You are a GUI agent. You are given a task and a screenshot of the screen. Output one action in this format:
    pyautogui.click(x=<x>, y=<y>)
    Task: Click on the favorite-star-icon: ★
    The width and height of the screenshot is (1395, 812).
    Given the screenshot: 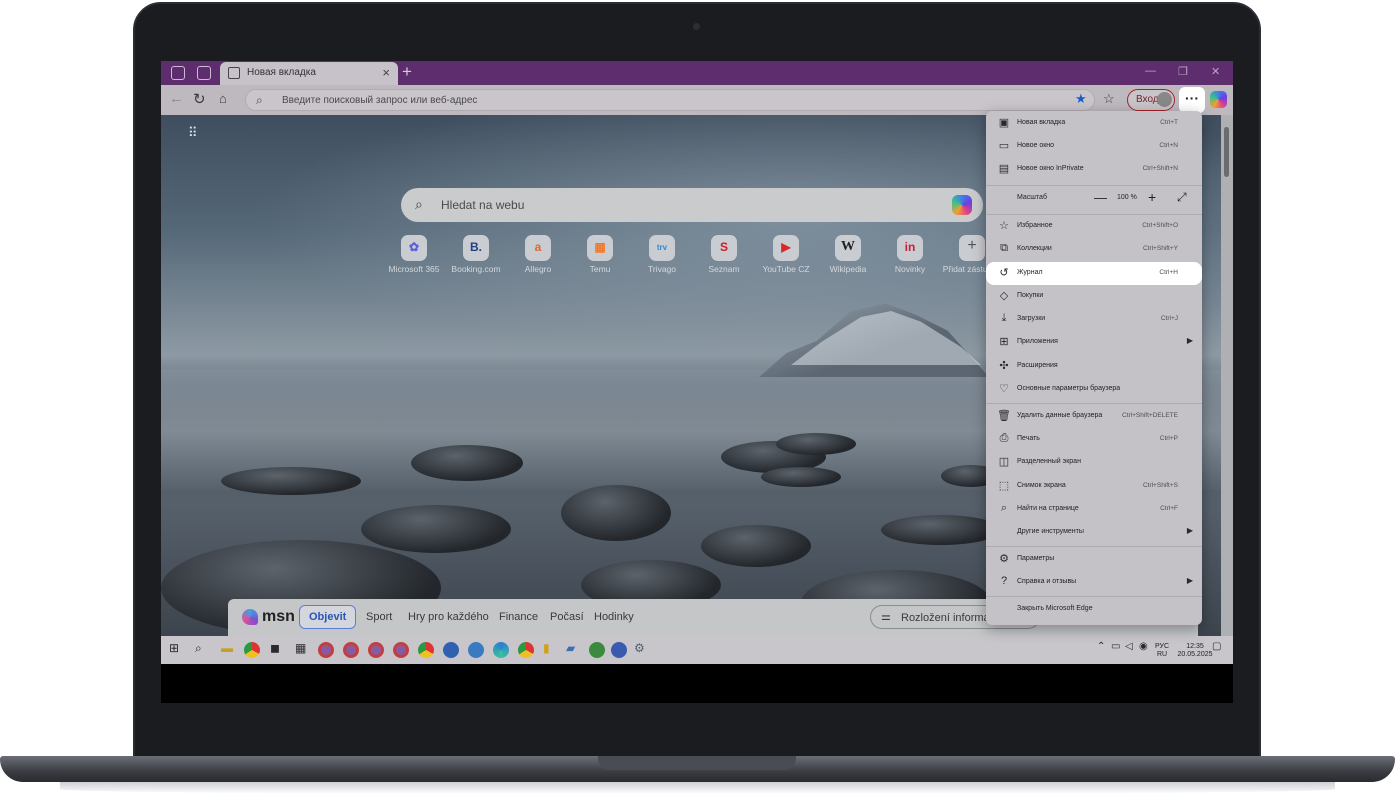 What is the action you would take?
    pyautogui.click(x=1081, y=99)
    